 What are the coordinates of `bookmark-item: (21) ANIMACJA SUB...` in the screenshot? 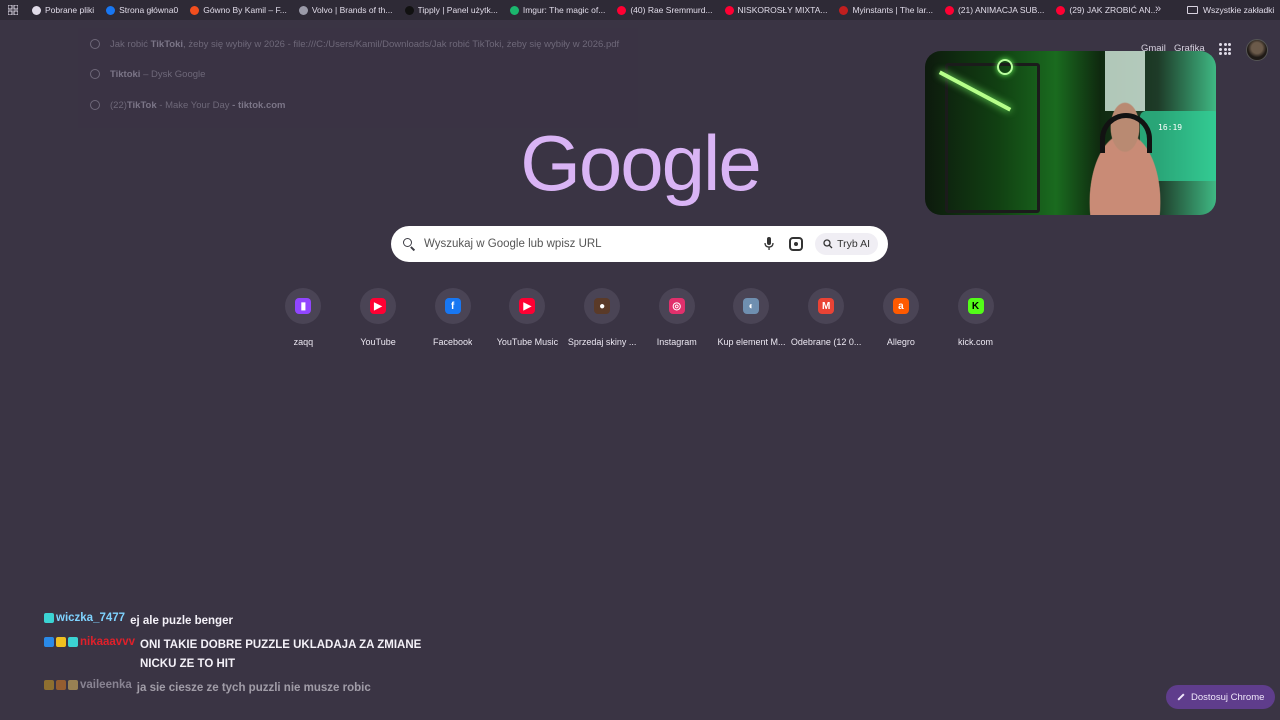 It's located at (994, 10).